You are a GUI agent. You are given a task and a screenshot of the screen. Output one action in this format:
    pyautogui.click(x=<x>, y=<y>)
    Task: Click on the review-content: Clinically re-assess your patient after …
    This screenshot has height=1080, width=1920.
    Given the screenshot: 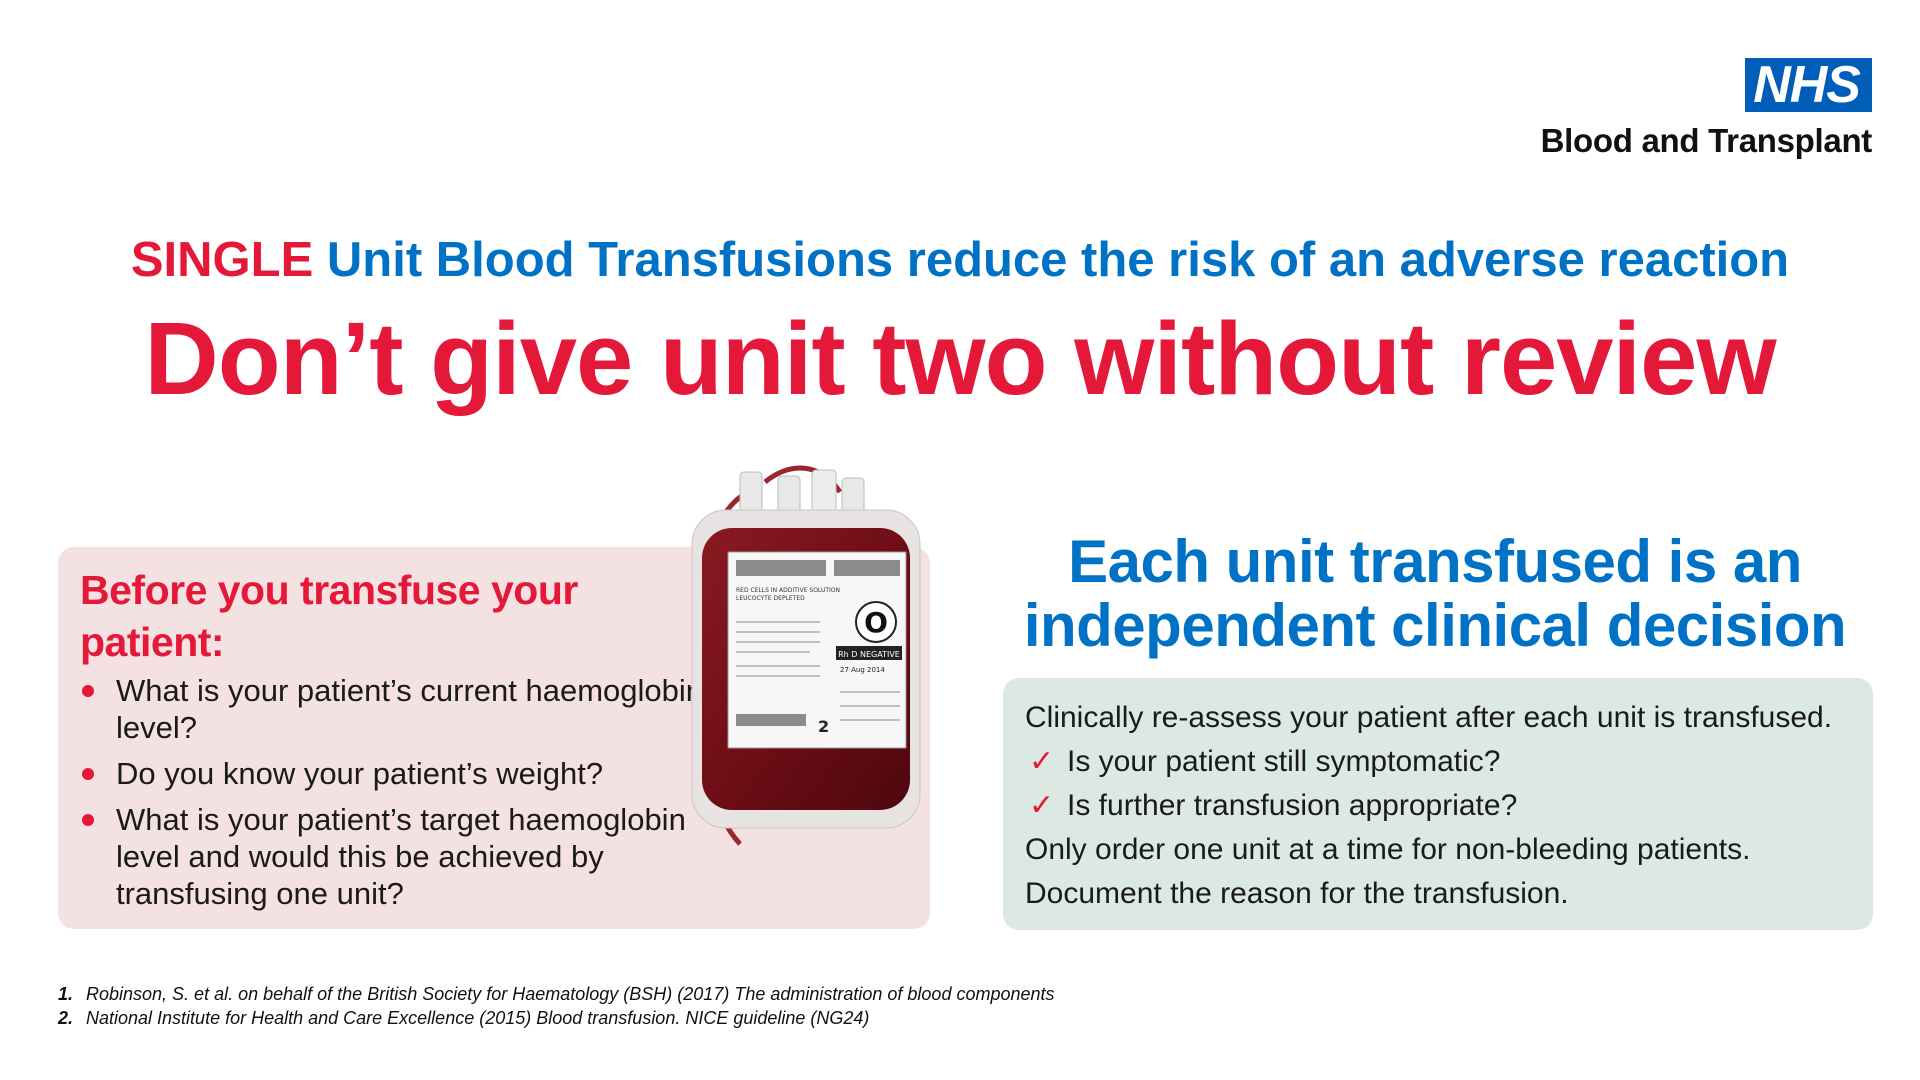 What is the action you would take?
    pyautogui.click(x=1445, y=806)
    